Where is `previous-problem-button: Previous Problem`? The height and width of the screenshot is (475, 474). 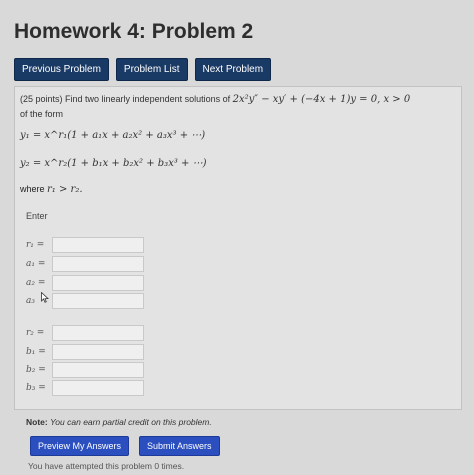
previous-problem-button: Previous Problem is located at coordinates (61, 69).